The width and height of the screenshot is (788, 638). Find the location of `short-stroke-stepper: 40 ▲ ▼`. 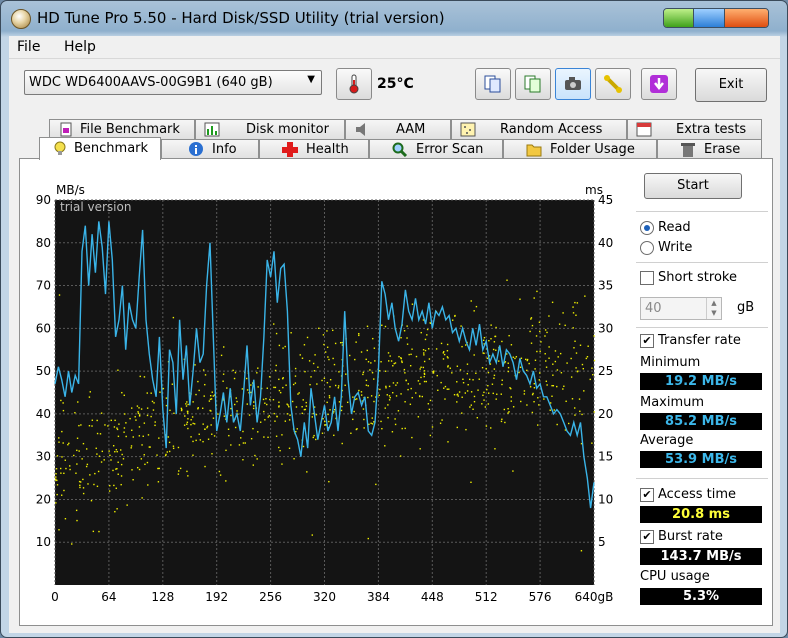

short-stroke-stepper: 40 ▲ ▼ is located at coordinates (681, 308).